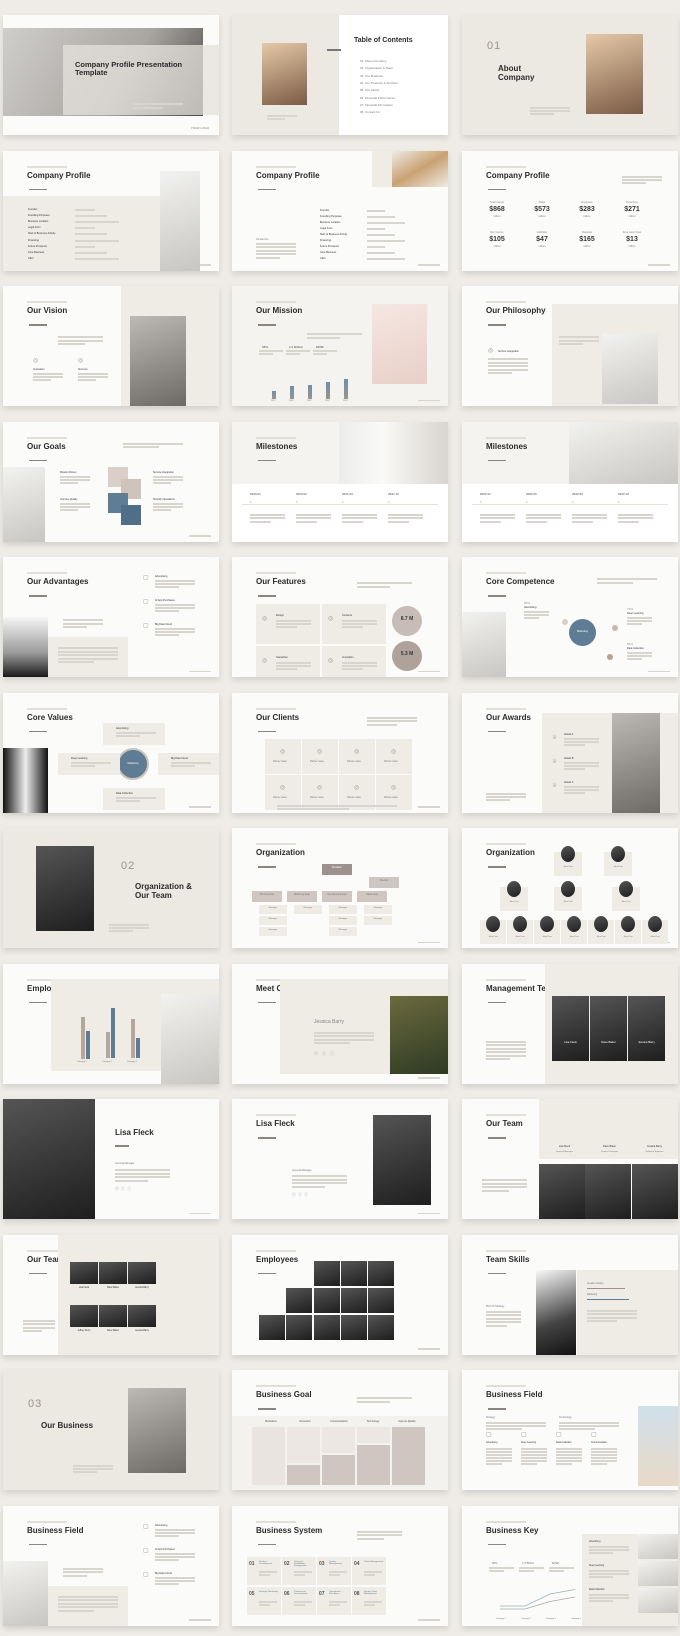 The image size is (680, 1636). Describe the element at coordinates (275, 1123) in the screenshot. I see `slide-title: Lisa Fleck` at that location.